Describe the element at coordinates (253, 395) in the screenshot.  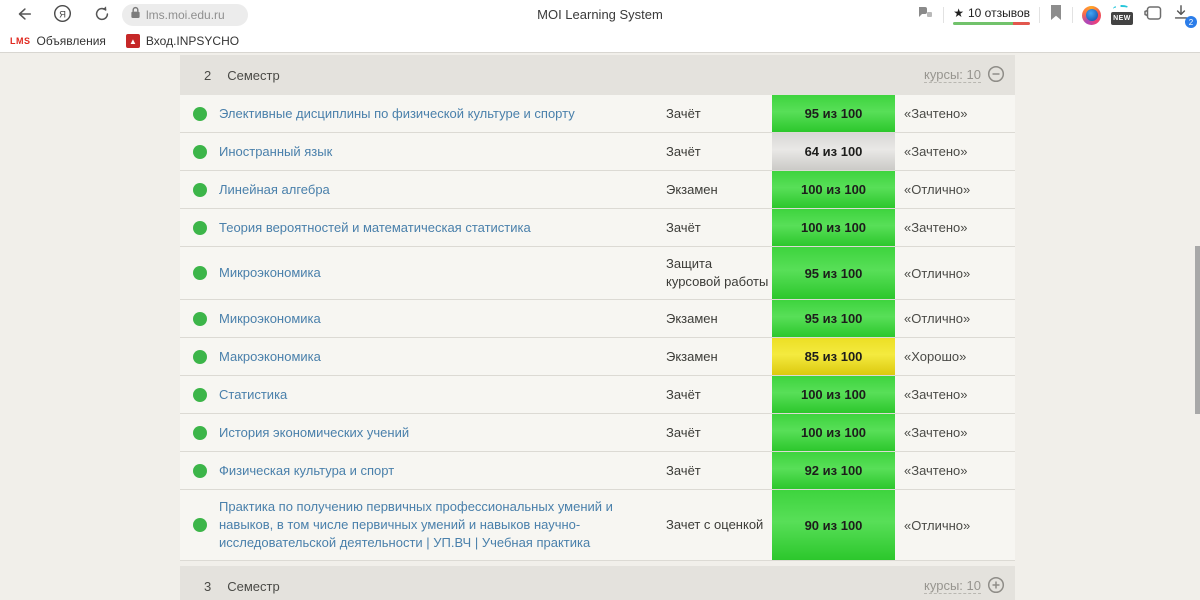
I see `course-link: Статистика` at that location.